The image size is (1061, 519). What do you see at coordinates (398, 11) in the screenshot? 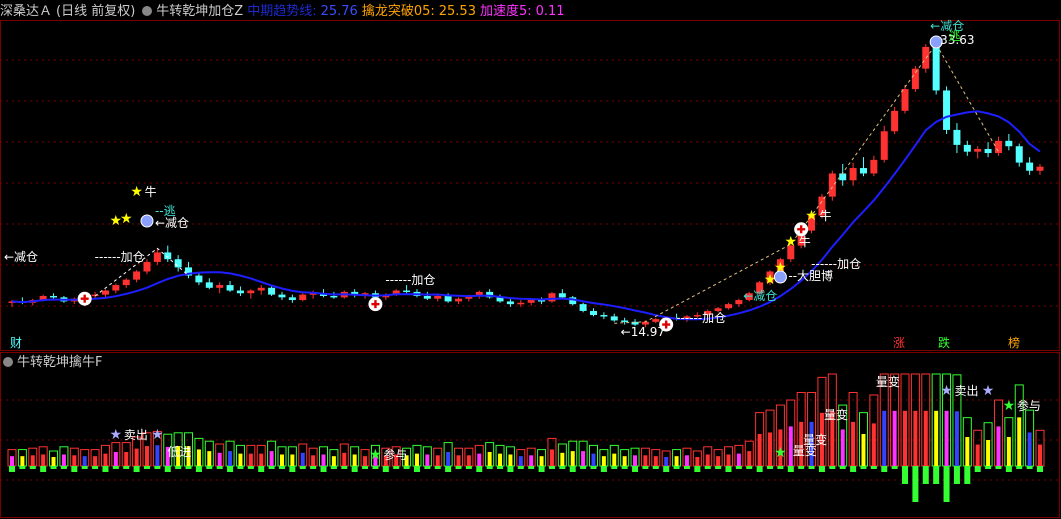
I see `line2-label: 擒龙突破05:` at bounding box center [398, 11].